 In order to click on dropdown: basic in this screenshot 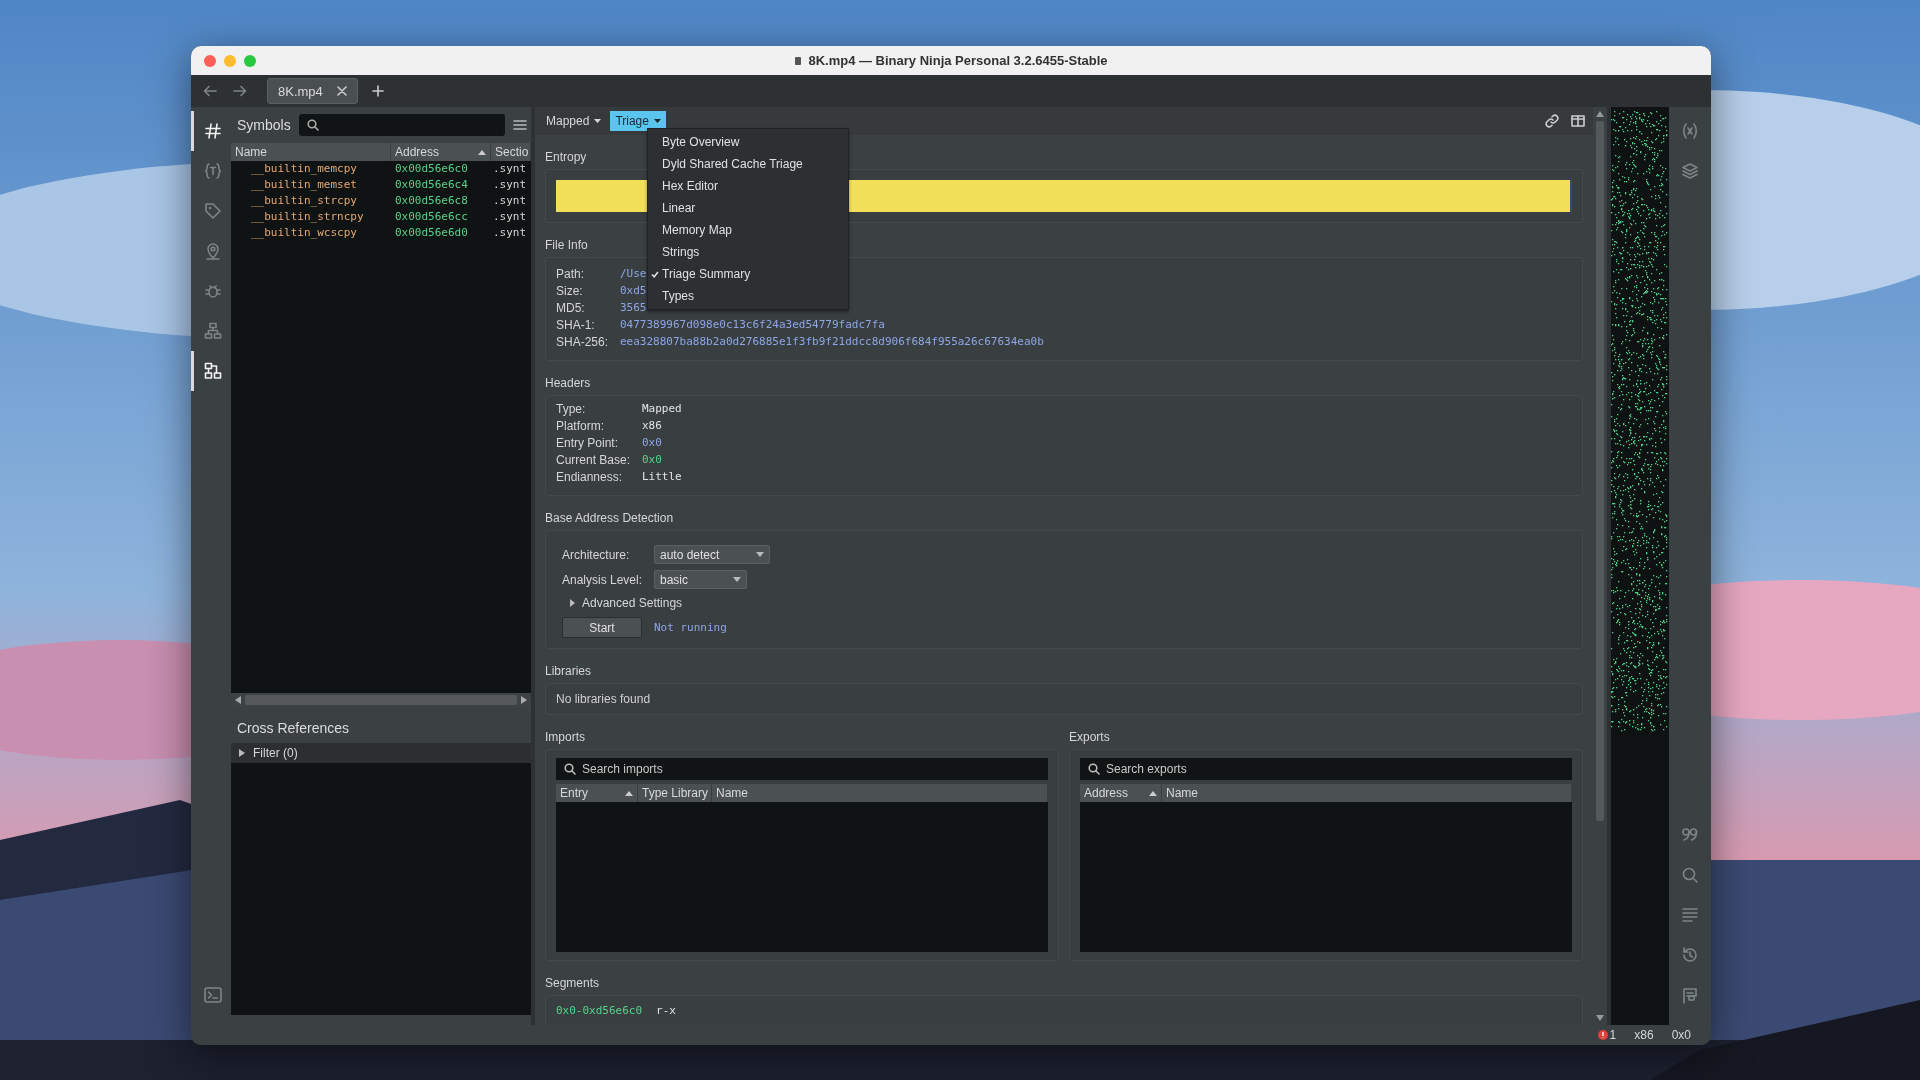, I will do `click(700, 579)`.